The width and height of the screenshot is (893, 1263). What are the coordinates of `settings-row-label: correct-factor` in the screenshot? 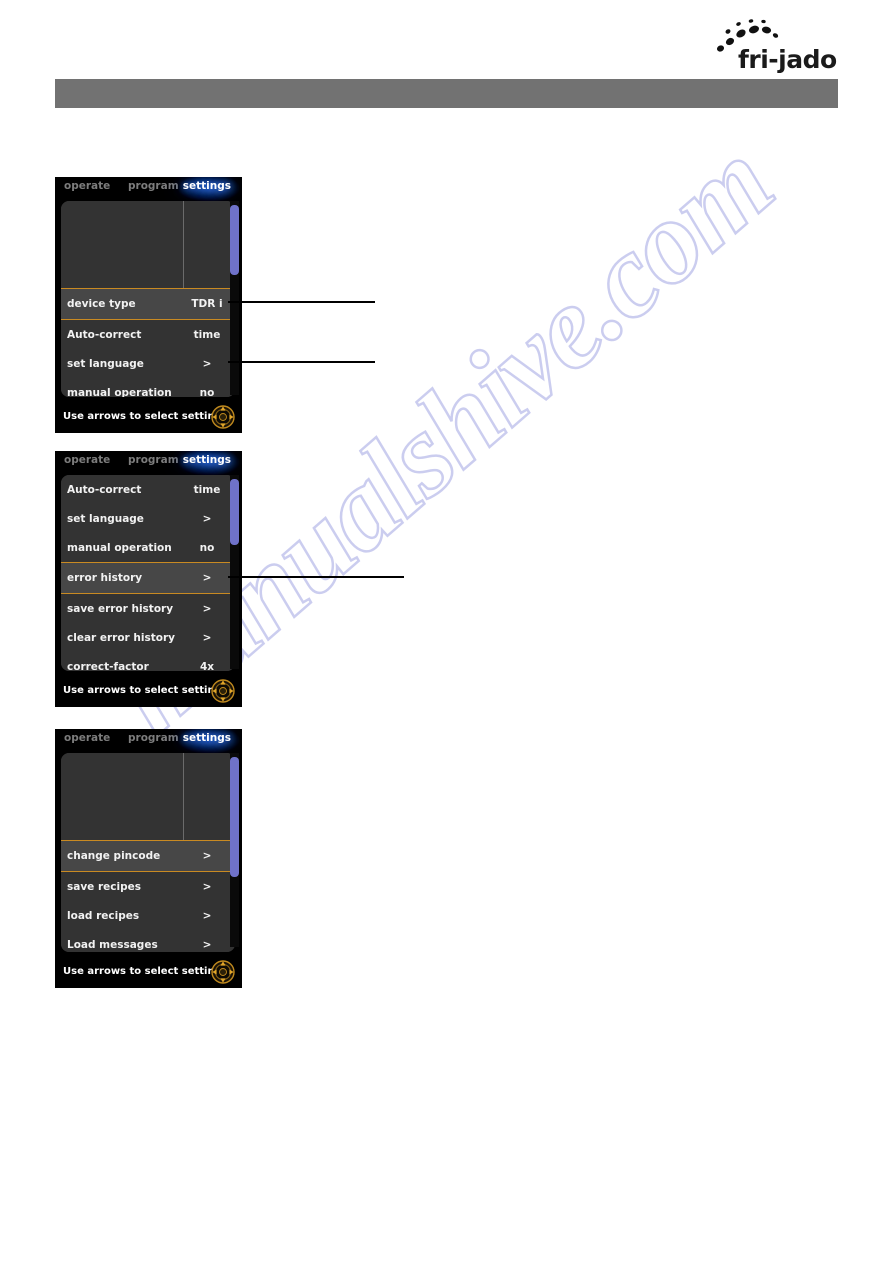 It's located at (108, 666).